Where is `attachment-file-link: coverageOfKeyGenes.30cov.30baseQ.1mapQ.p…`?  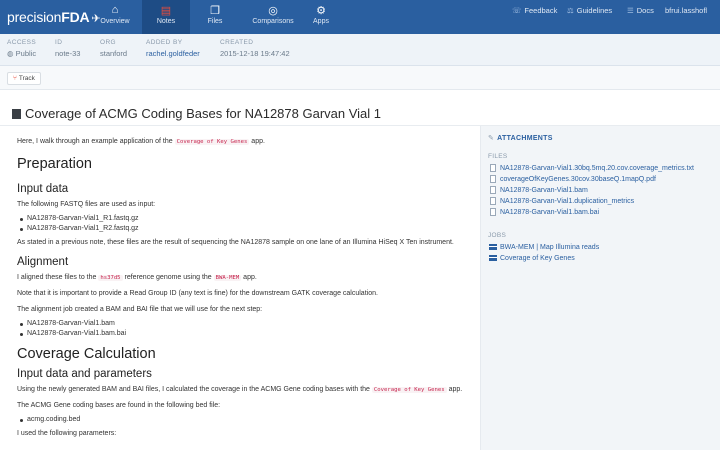 attachment-file-link: coverageOfKeyGenes.30cov.30baseQ.1mapQ.p… is located at coordinates (600, 179).